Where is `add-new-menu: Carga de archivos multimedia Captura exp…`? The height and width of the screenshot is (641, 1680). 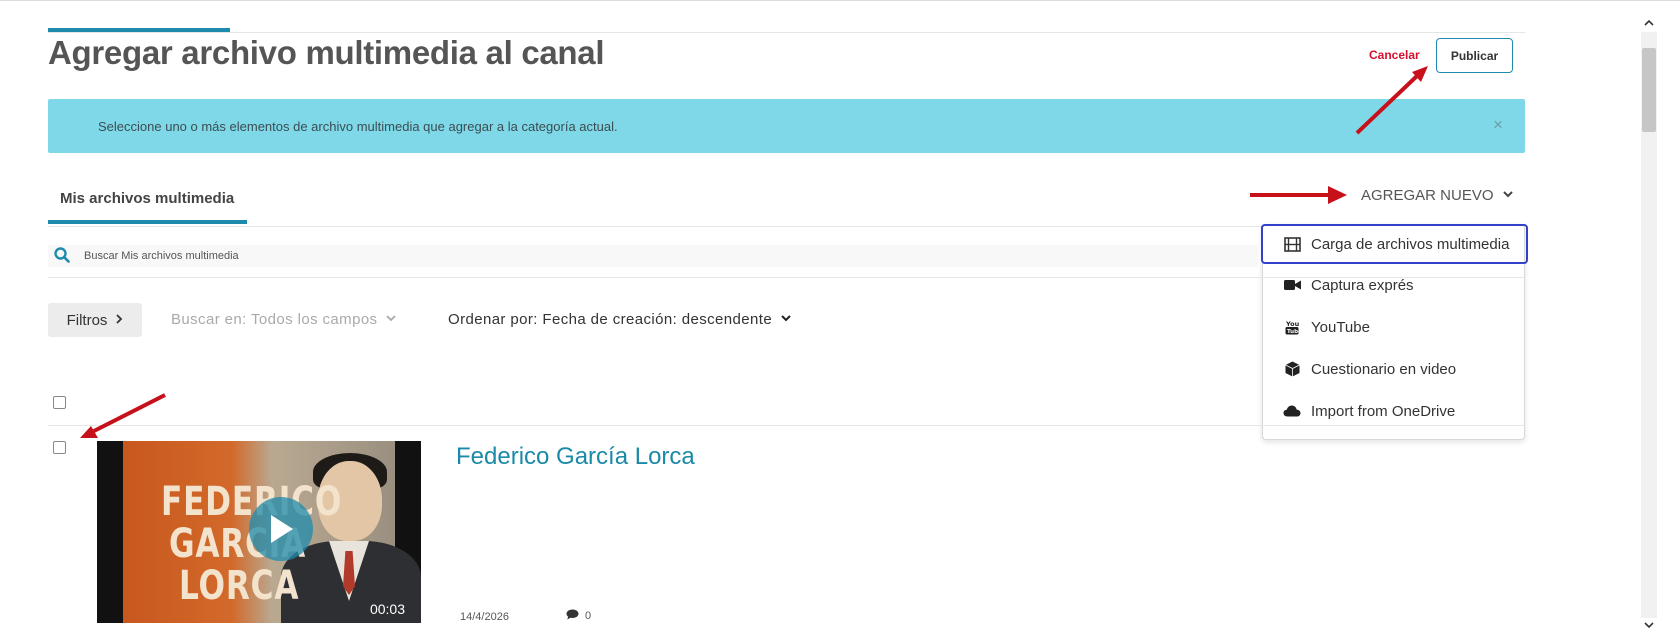 add-new-menu: Carga de archivos multimedia Captura exp… is located at coordinates (1394, 332).